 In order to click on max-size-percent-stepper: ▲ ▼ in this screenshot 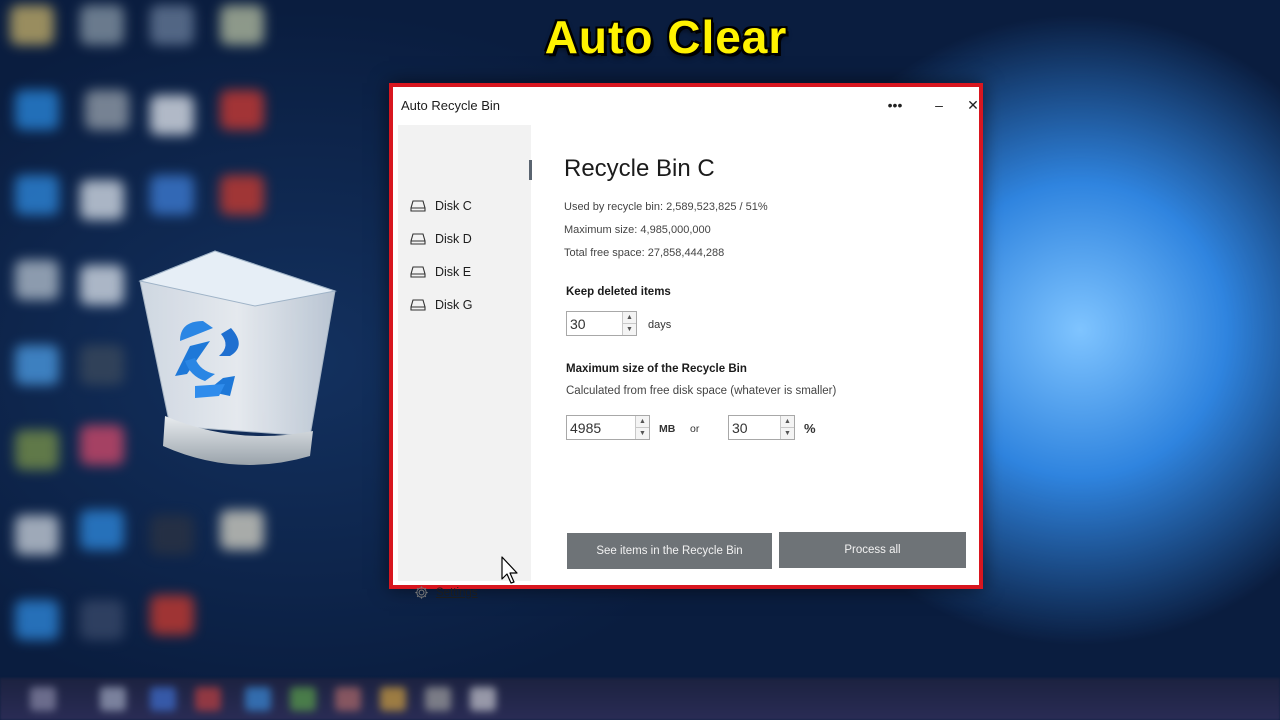, I will do `click(761, 427)`.